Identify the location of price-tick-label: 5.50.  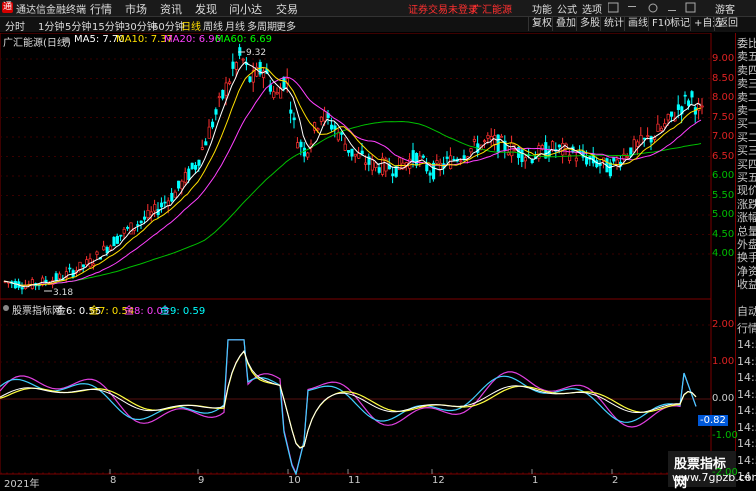
(723, 195).